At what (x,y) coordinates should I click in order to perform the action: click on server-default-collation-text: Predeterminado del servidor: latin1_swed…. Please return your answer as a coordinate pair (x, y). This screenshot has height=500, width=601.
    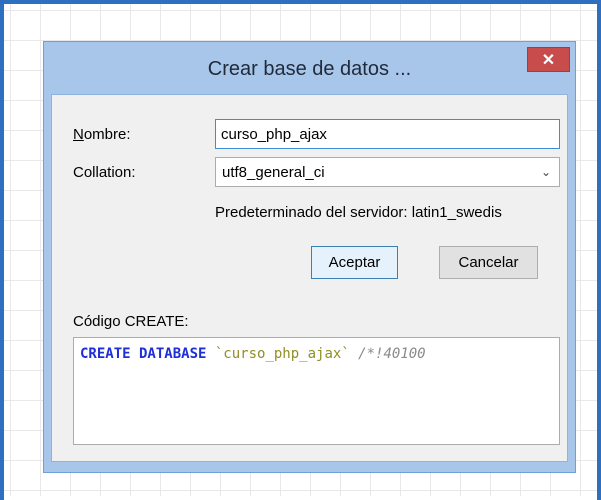
    Looking at the image, I should click on (358, 212).